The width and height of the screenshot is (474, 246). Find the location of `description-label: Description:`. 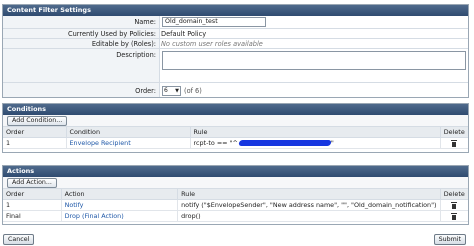

description-label: Description: is located at coordinates (136, 55).